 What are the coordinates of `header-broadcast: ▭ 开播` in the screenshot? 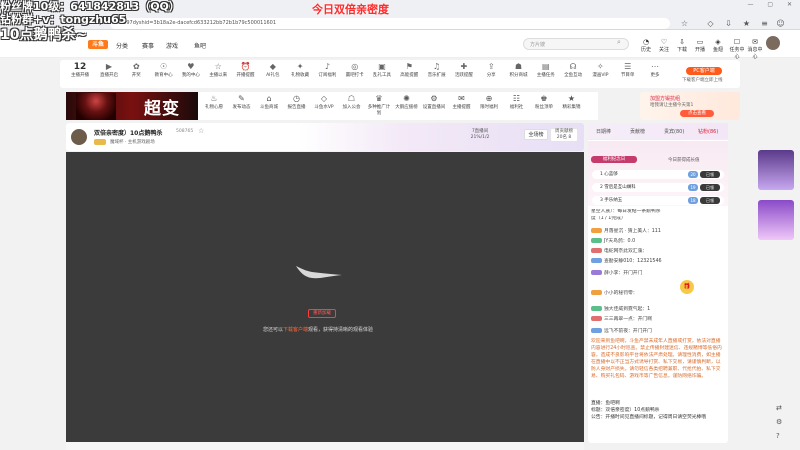 It's located at (700, 45).